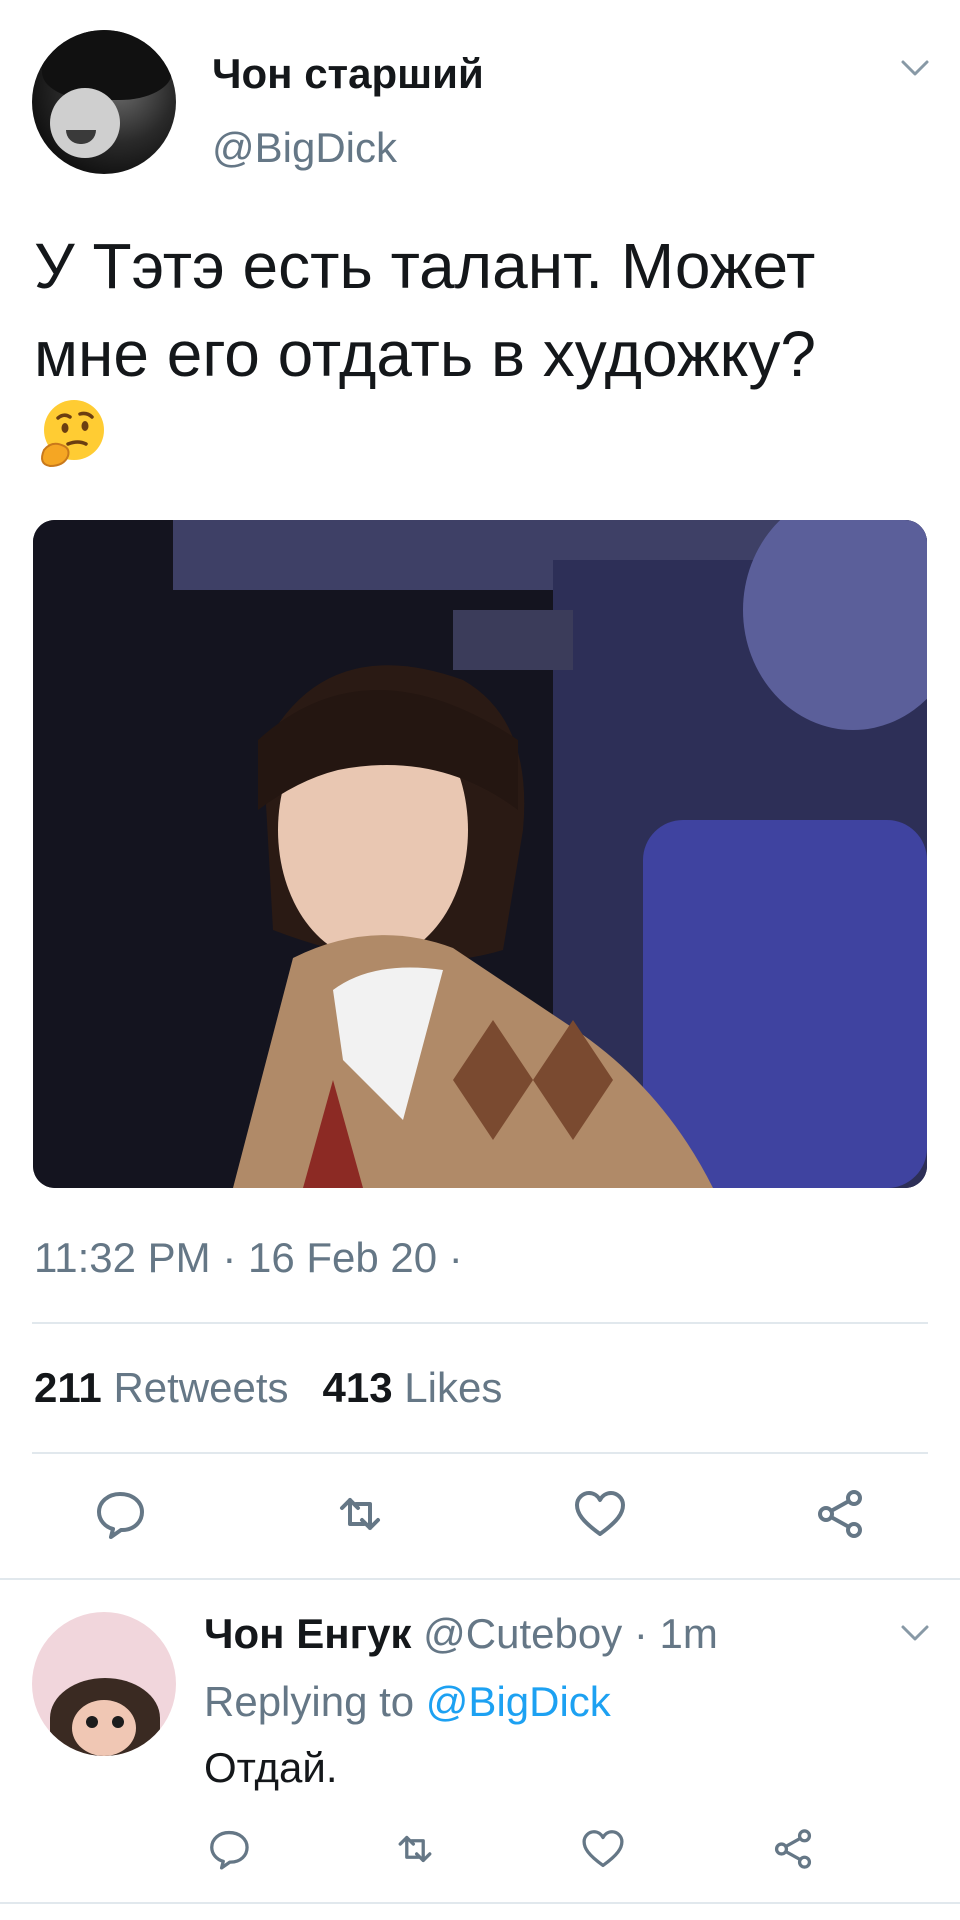 This screenshot has height=1920, width=960. What do you see at coordinates (570, 1633) in the screenshot?
I see `reply-meta: @Cuteboy · 1m` at bounding box center [570, 1633].